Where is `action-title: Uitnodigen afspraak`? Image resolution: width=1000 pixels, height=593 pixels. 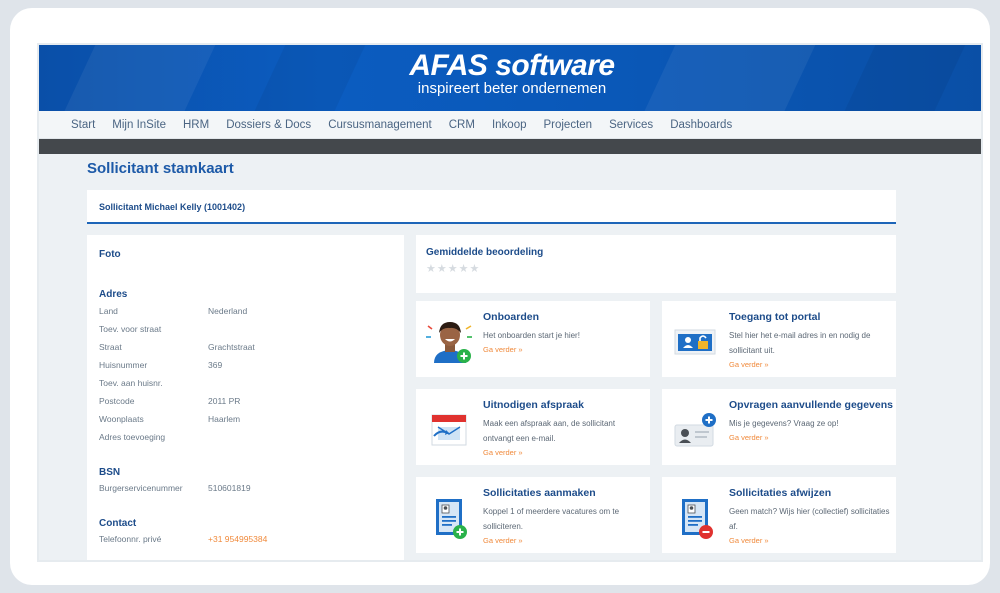
action-title: Uitnodigen afspraak is located at coordinates (563, 405).